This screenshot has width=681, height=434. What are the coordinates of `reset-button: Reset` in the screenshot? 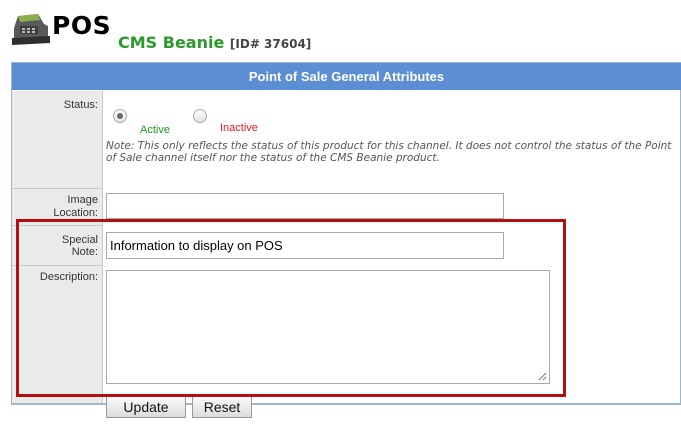 It's located at (222, 407).